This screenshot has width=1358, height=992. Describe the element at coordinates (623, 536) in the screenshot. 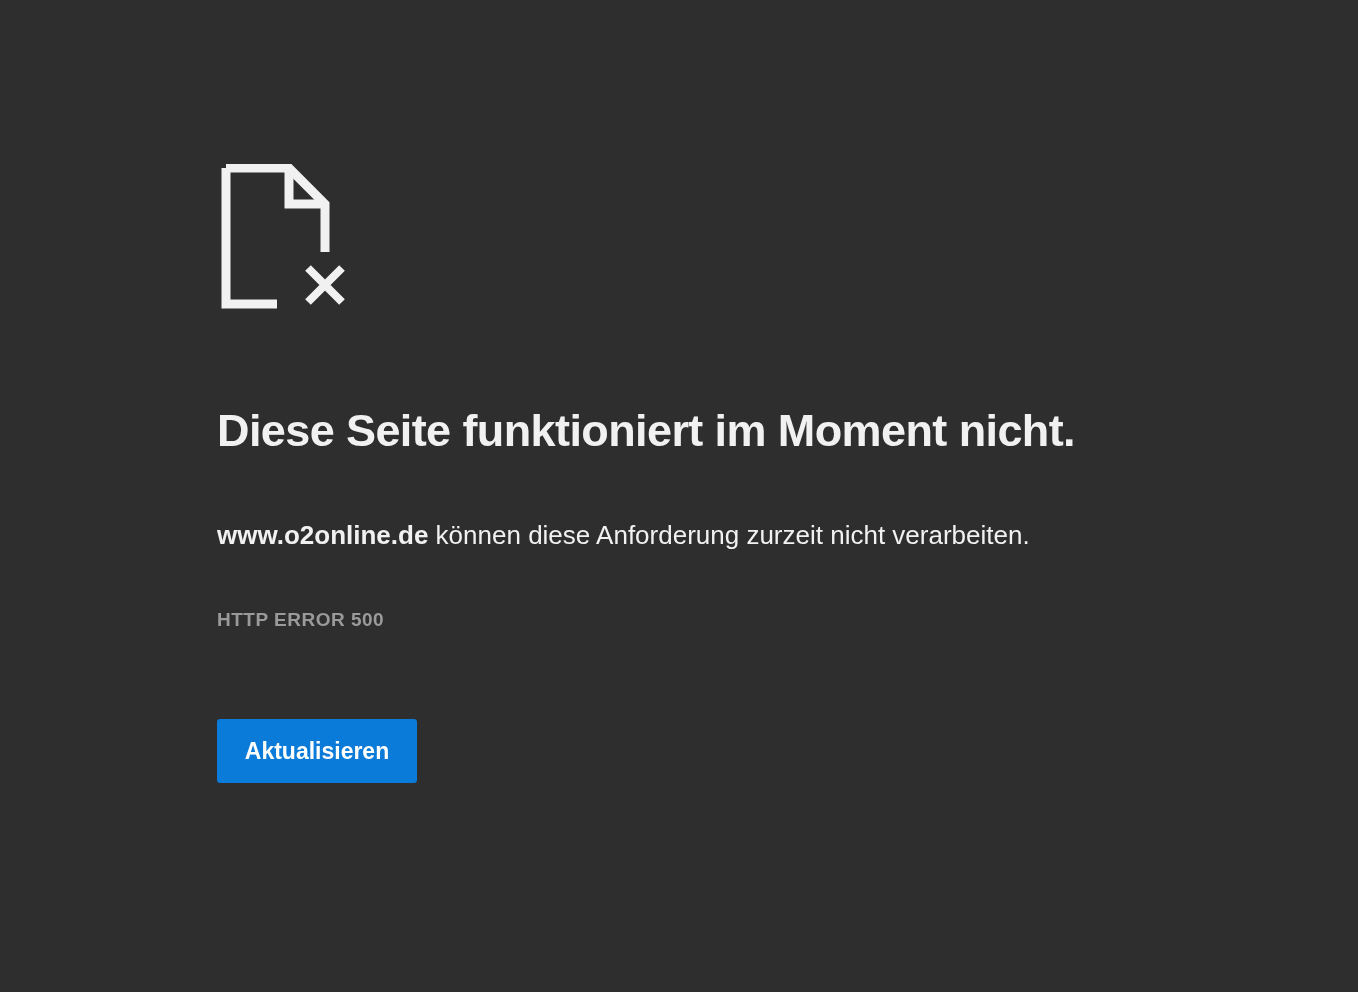

I see `error-message: www.o2online.de können diese Anforderung zurzeit nicht verarbeiten.` at that location.